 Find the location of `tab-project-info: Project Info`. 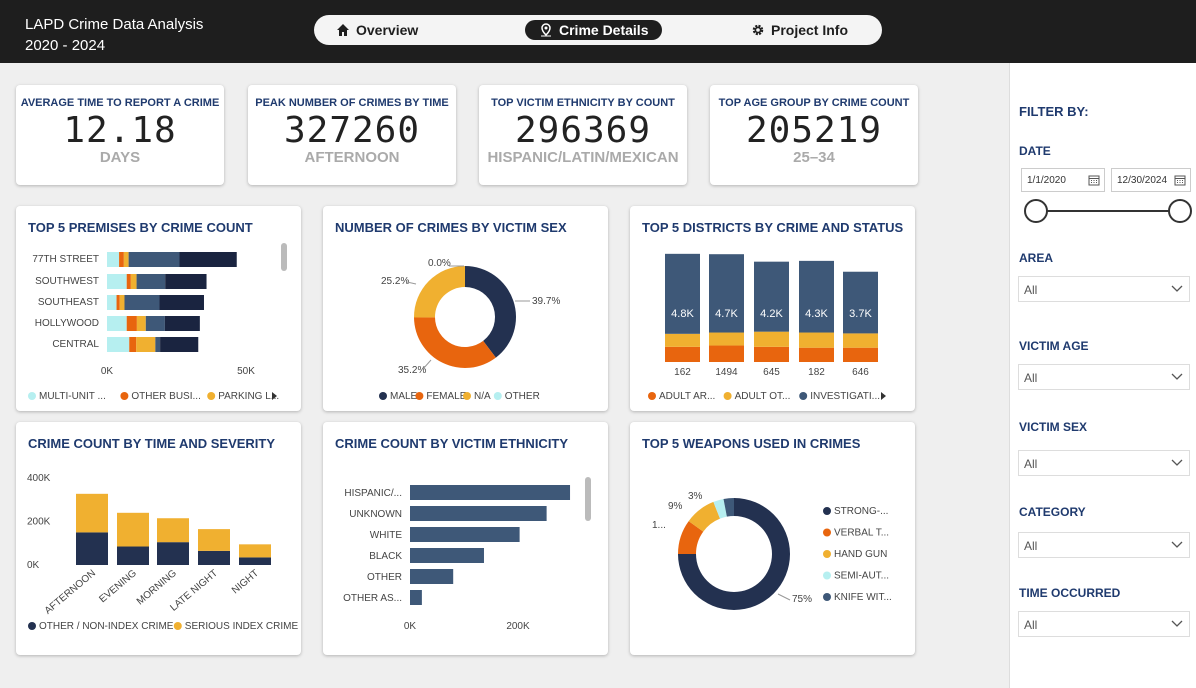

tab-project-info: Project Info is located at coordinates (799, 30).